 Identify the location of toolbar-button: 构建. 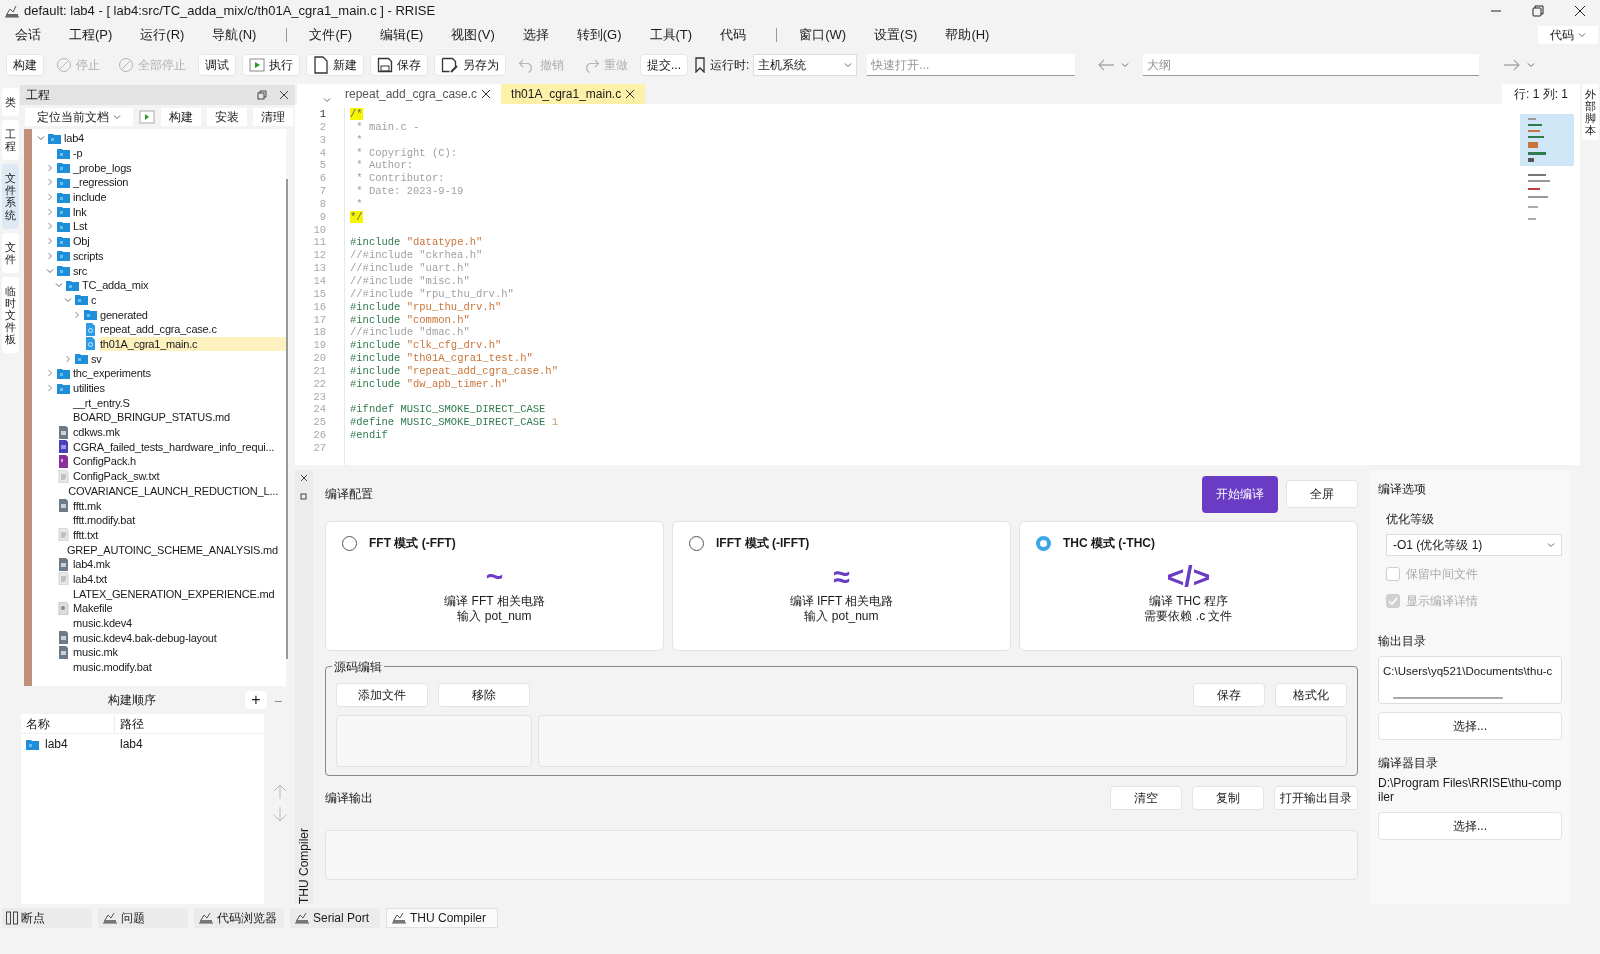
(25, 65).